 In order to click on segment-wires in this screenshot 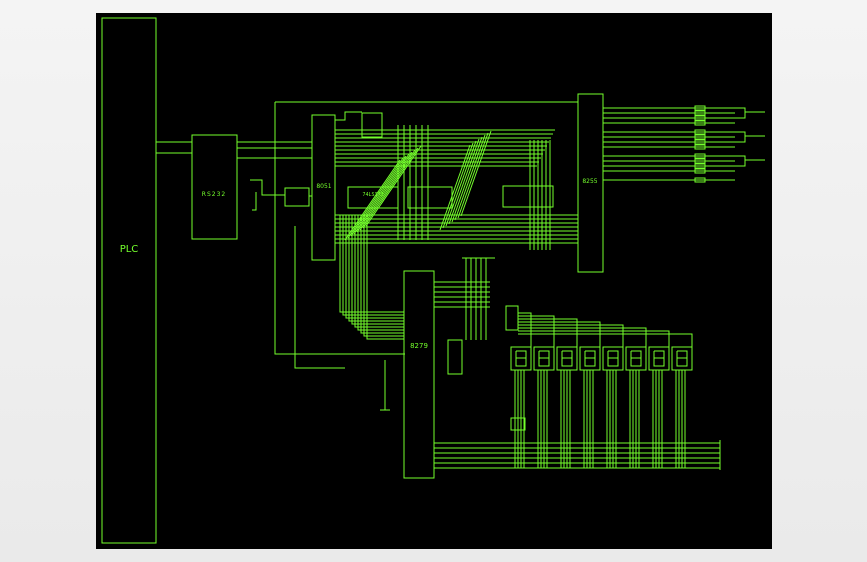, I will do `click(603, 390)`.